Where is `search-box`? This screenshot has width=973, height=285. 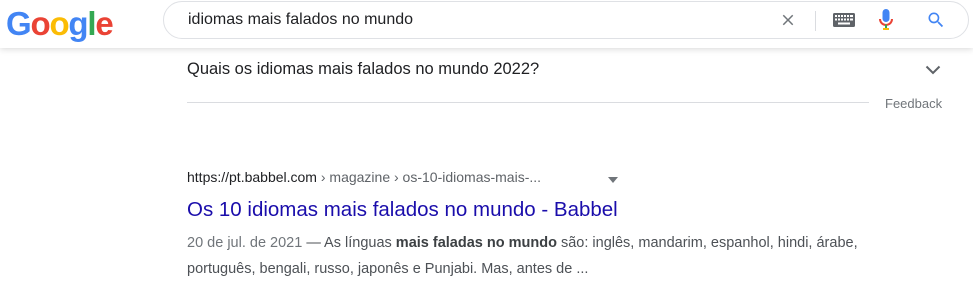 search-box is located at coordinates (566, 20).